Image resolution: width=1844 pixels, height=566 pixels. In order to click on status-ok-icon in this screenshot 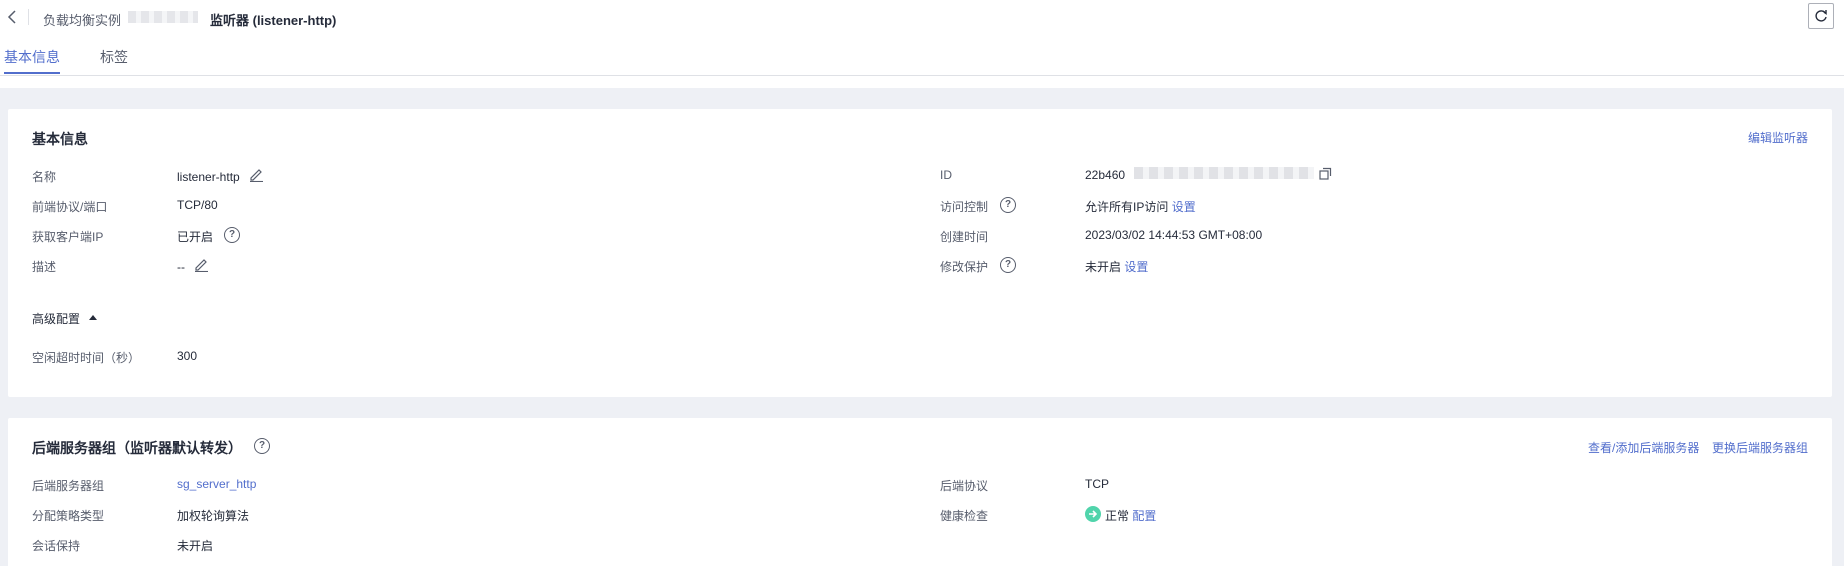, I will do `click(1093, 514)`.